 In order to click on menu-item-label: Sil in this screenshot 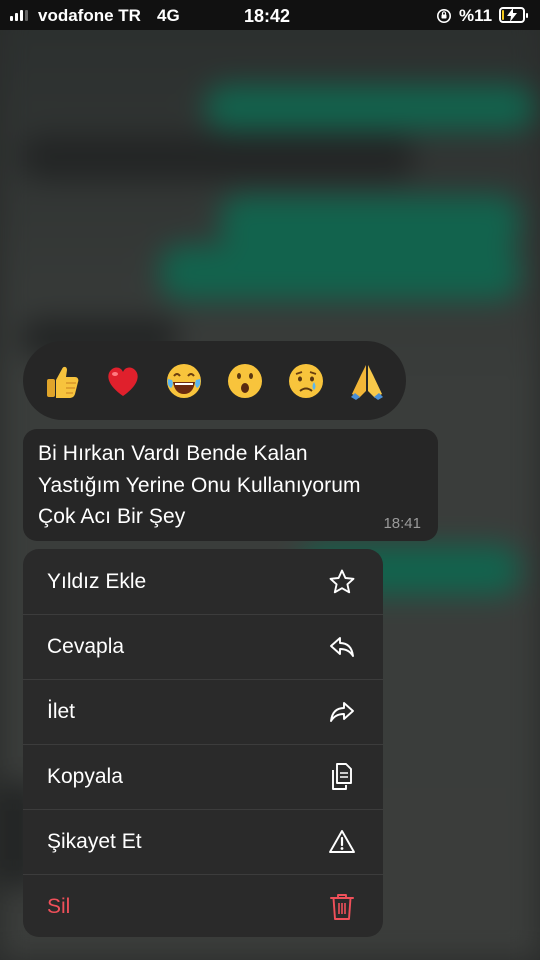, I will do `click(59, 906)`.